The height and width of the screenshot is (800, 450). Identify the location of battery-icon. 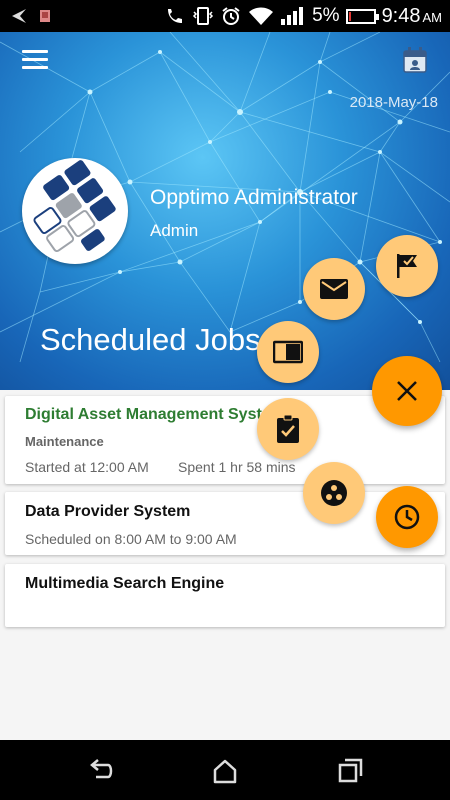
(362, 16).